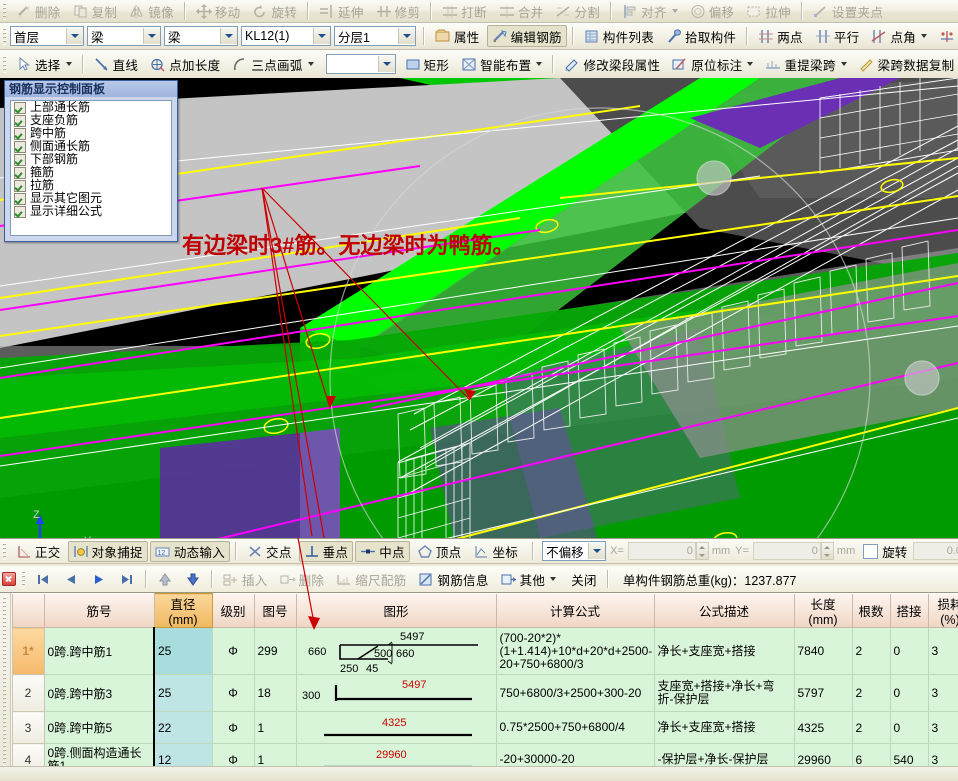 Image resolution: width=958 pixels, height=781 pixels. I want to click on rebar-name: 0跨.跨中筋1, so click(99, 651).